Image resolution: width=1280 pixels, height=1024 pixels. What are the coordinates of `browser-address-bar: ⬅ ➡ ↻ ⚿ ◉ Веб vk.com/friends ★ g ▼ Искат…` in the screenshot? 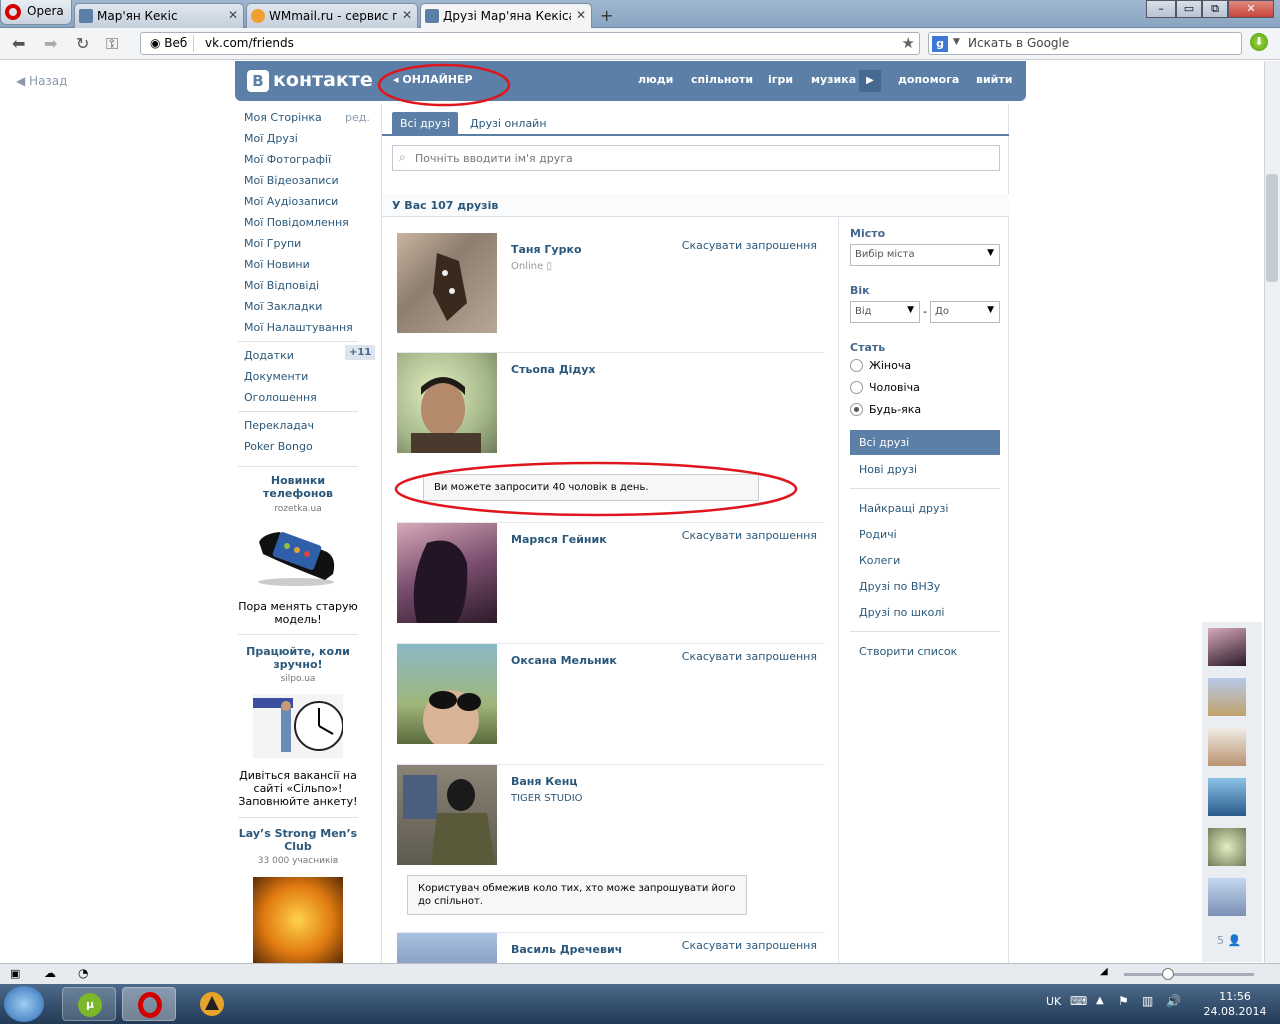 It's located at (640, 44).